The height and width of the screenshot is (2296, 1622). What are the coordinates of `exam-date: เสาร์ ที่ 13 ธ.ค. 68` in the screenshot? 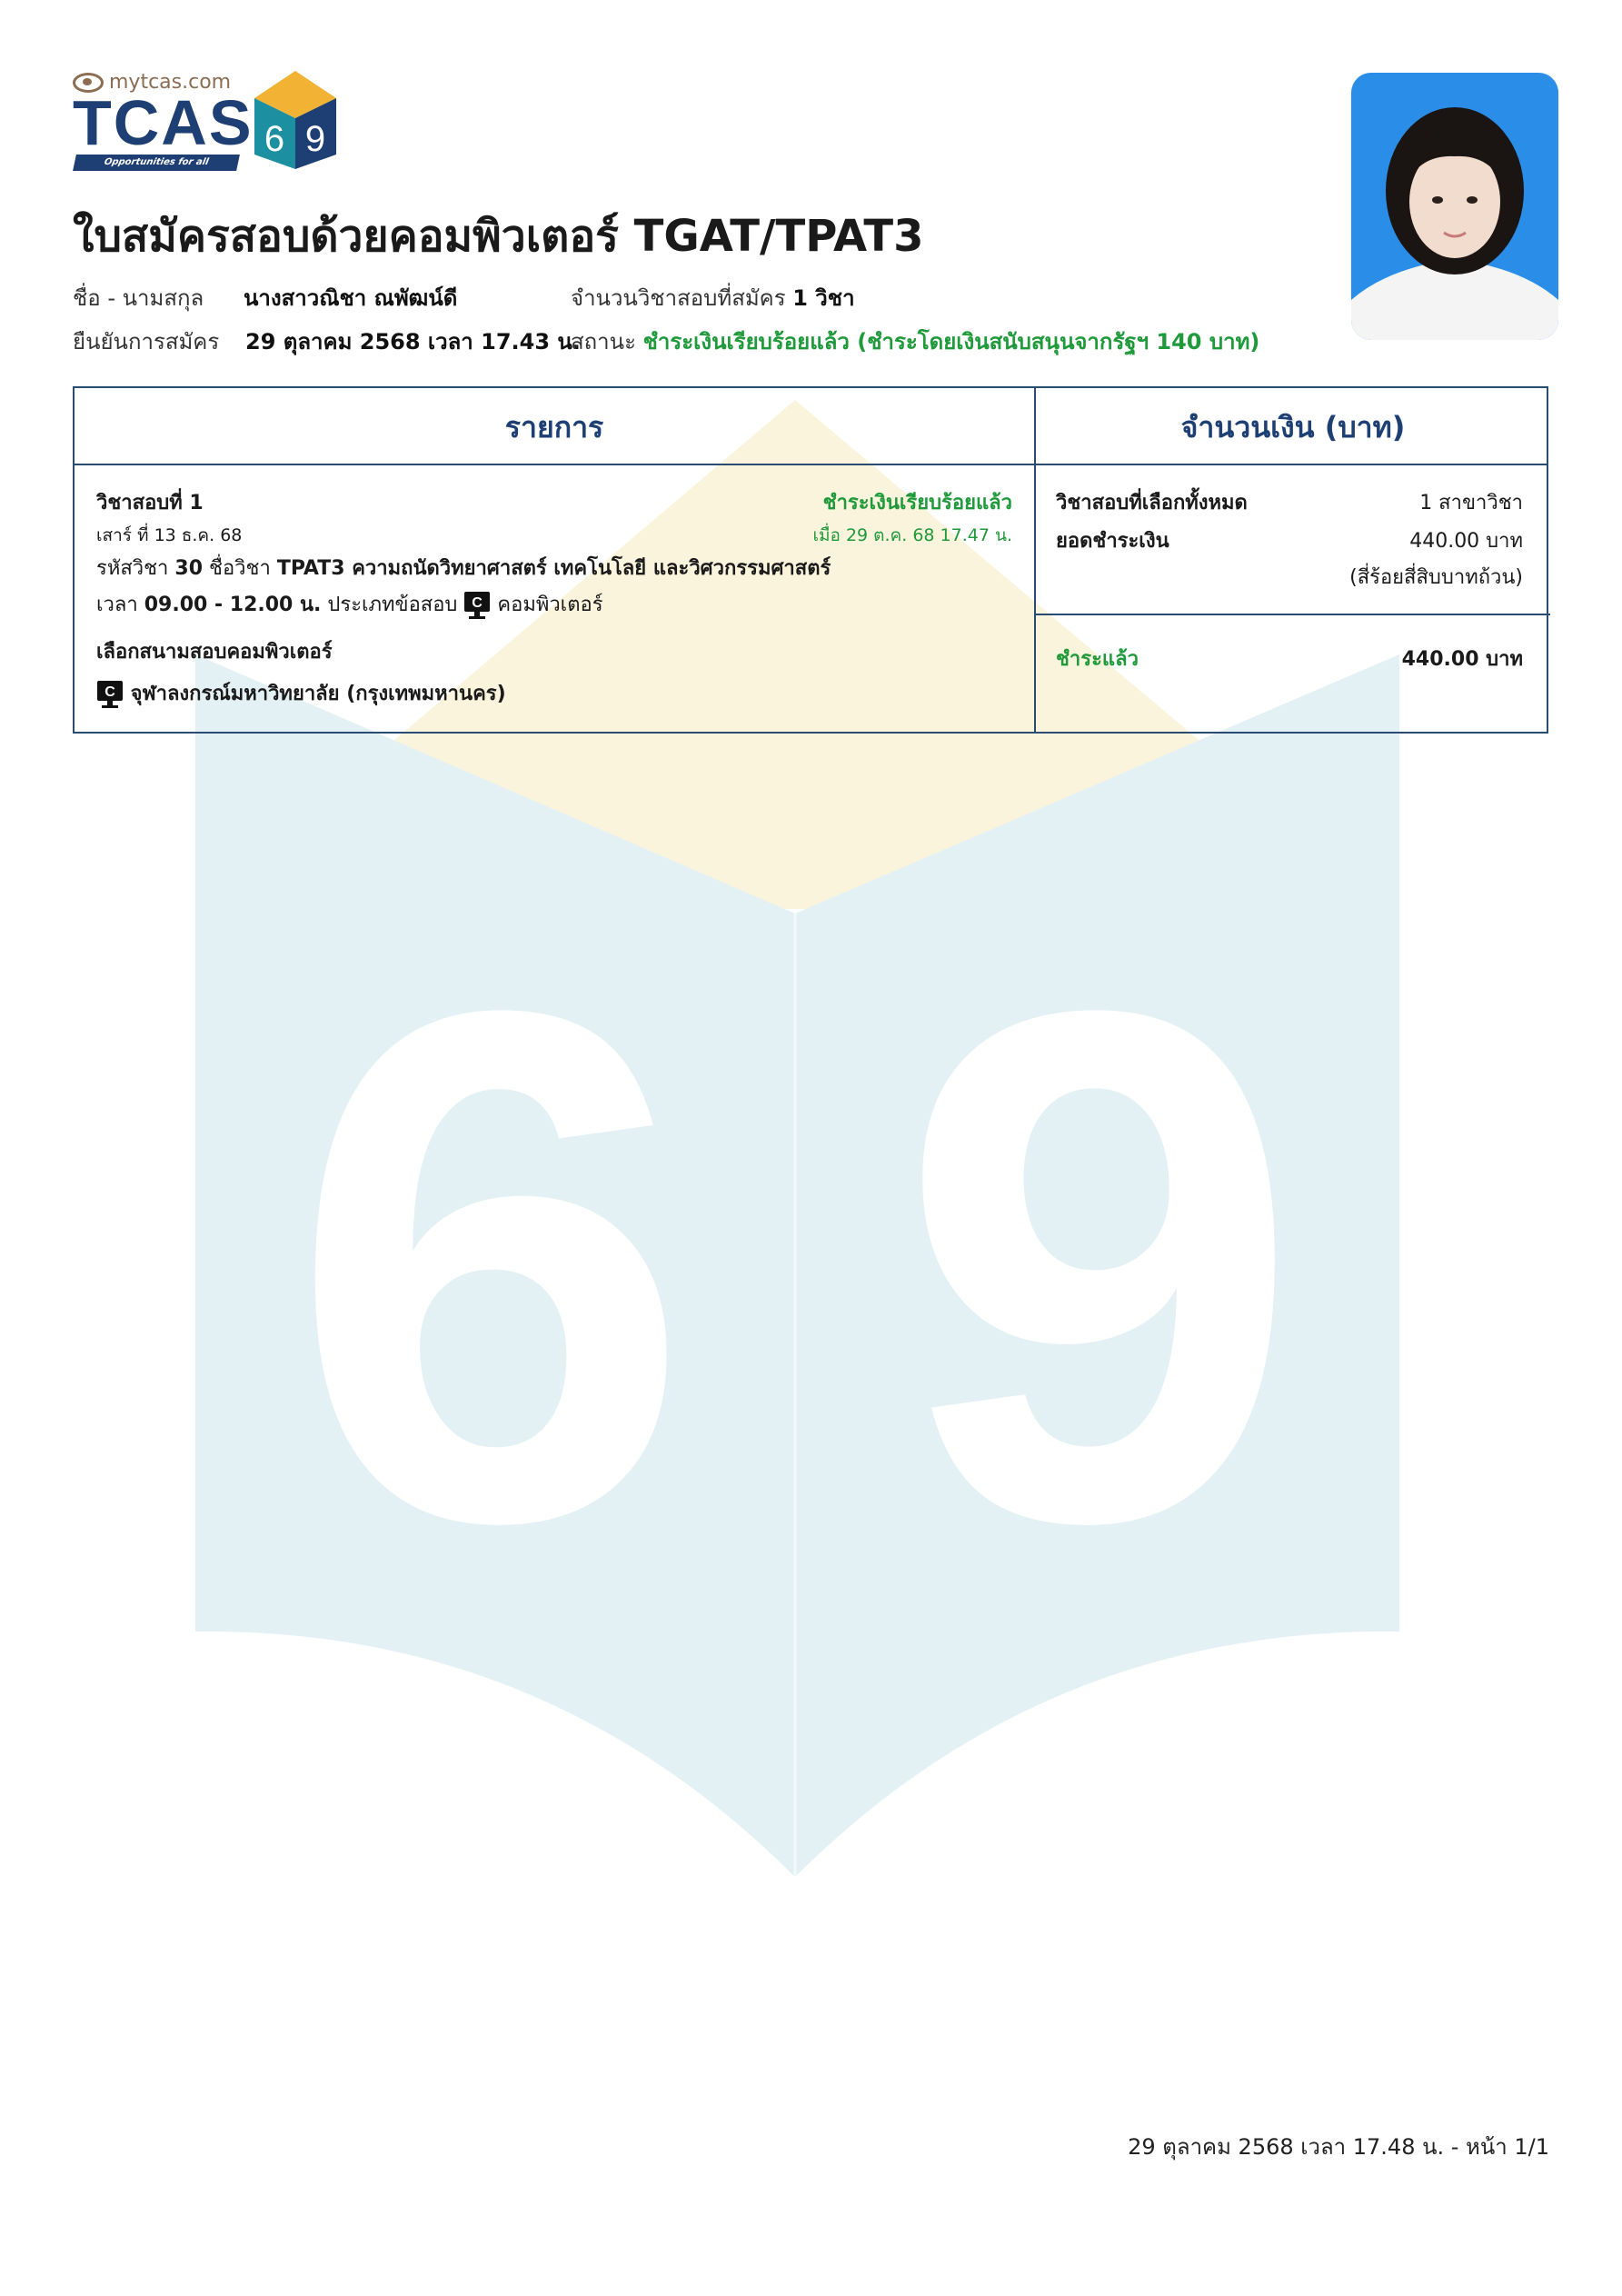 It's located at (169, 535).